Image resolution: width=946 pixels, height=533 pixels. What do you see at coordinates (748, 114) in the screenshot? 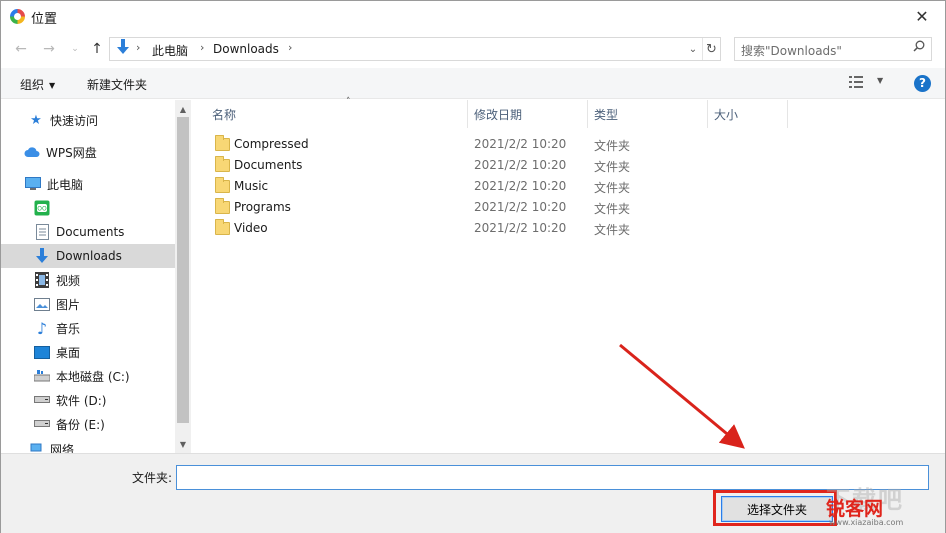
I see `column-header-size: 大小` at bounding box center [748, 114].